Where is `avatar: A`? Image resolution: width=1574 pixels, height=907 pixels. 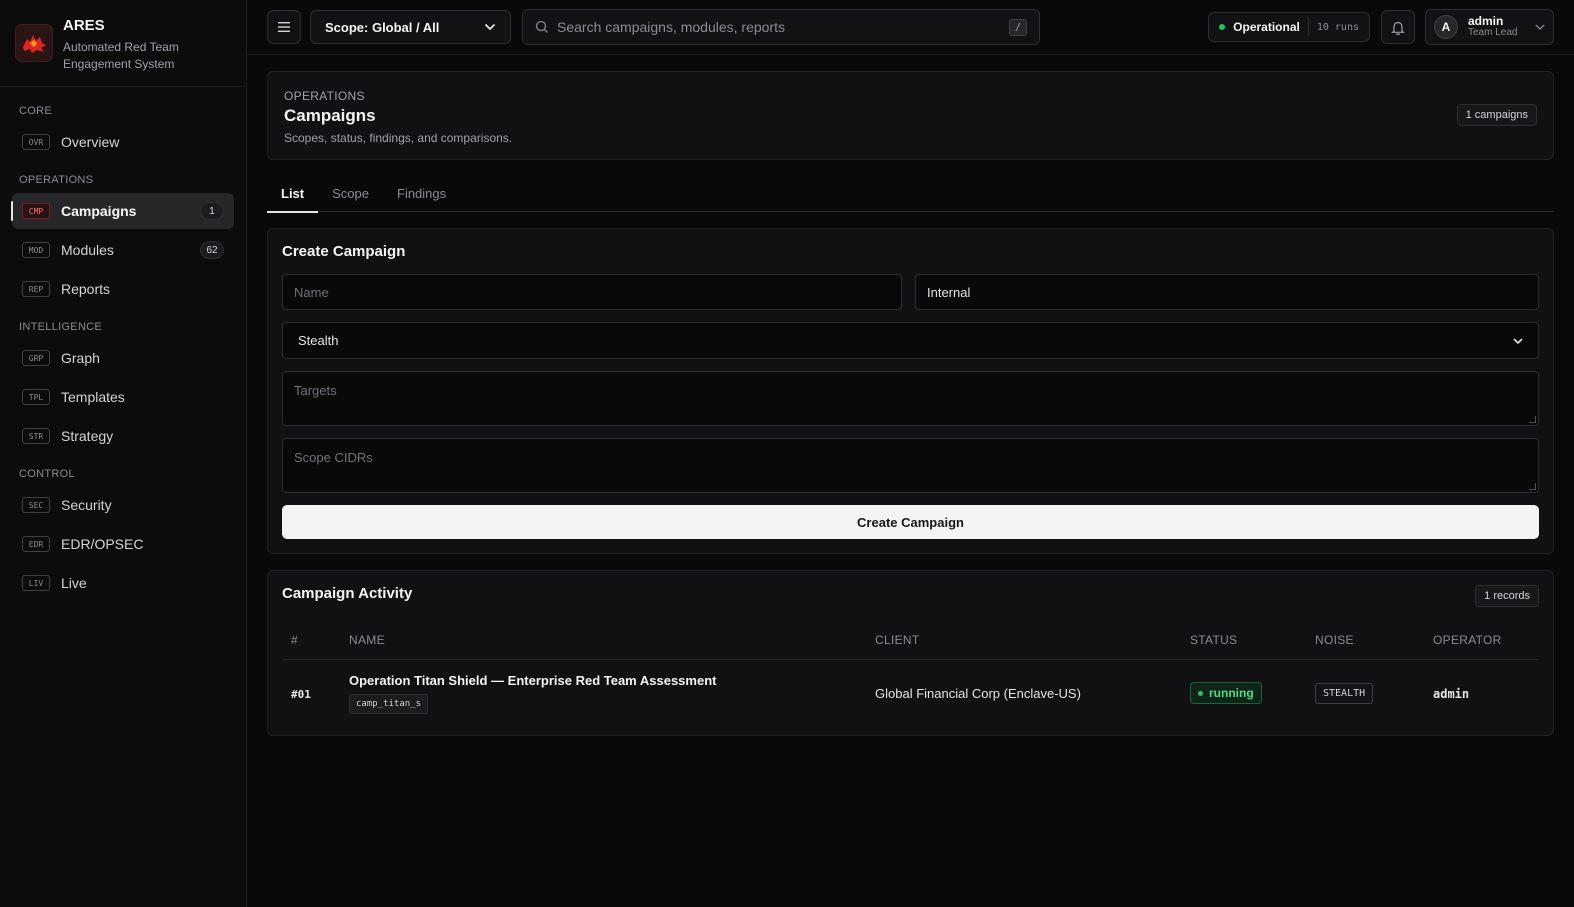
avatar: A is located at coordinates (1446, 27).